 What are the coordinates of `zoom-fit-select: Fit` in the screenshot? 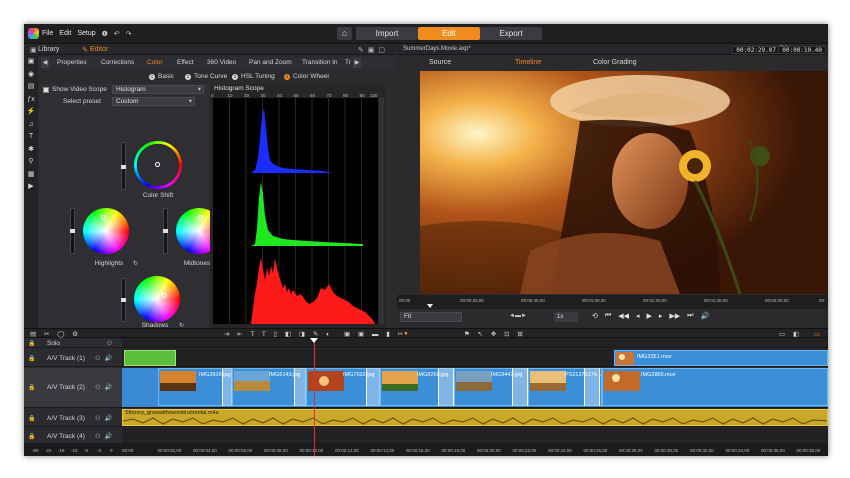 It's located at (431, 317).